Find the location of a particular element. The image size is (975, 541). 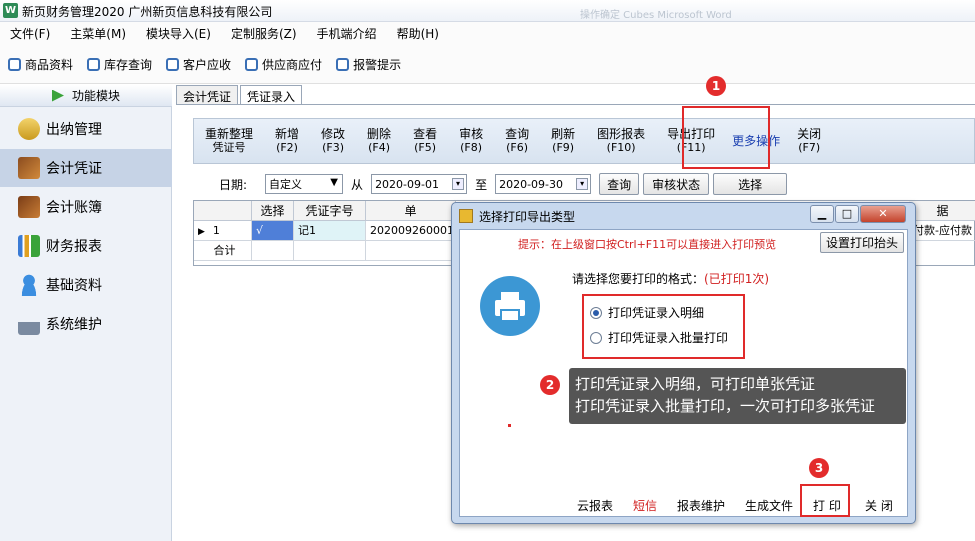

audit-status-button: 审核状态 is located at coordinates (676, 184).